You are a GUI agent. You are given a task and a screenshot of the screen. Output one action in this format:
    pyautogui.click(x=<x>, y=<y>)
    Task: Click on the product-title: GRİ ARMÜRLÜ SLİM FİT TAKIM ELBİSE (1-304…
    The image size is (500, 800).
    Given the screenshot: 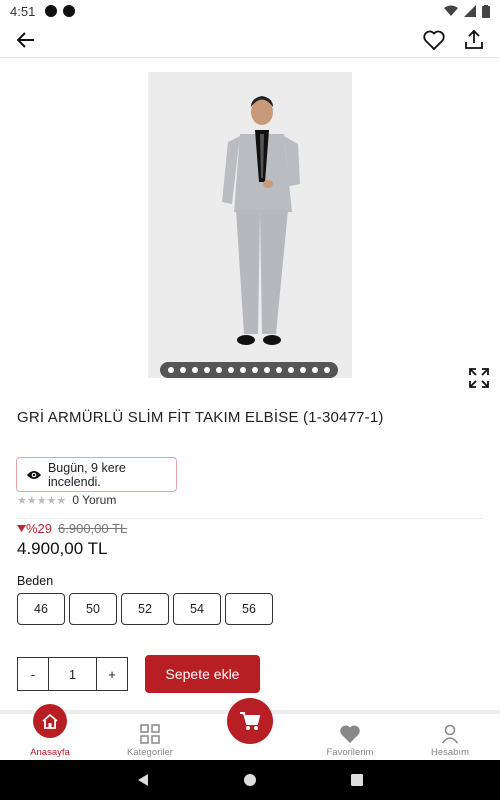 What is the action you would take?
    pyautogui.click(x=200, y=417)
    